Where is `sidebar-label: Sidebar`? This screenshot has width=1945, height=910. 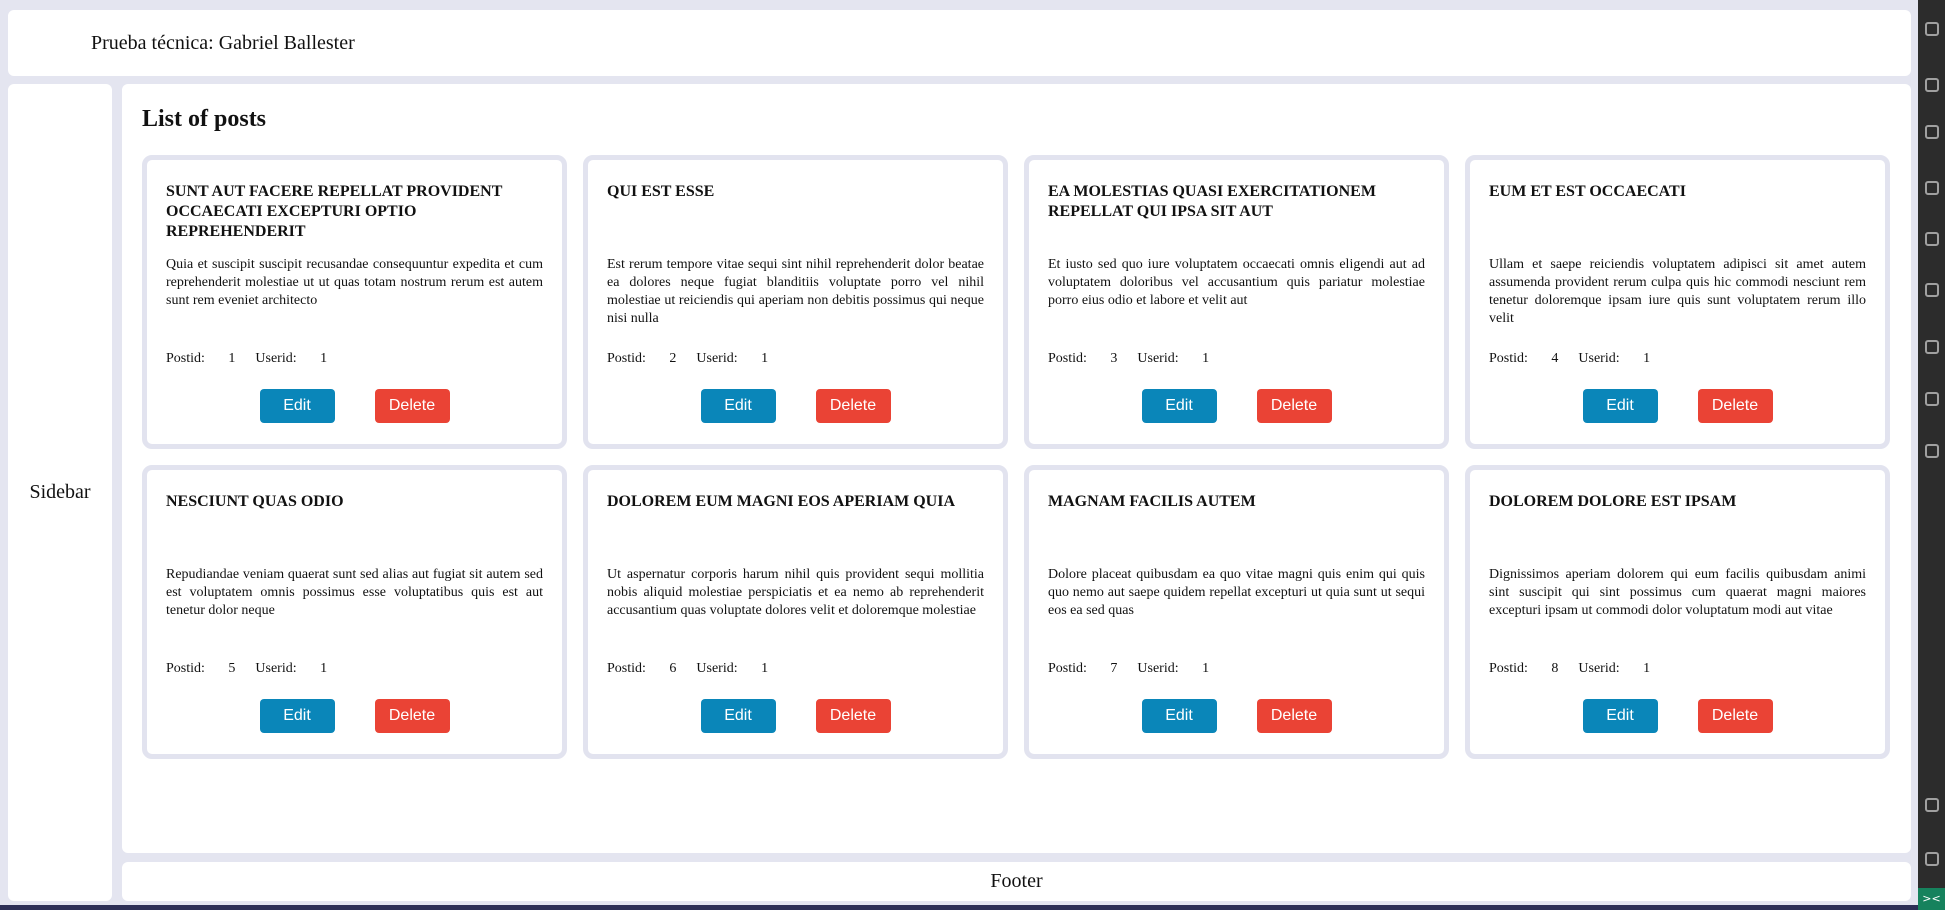 sidebar-label: Sidebar is located at coordinates (60, 492).